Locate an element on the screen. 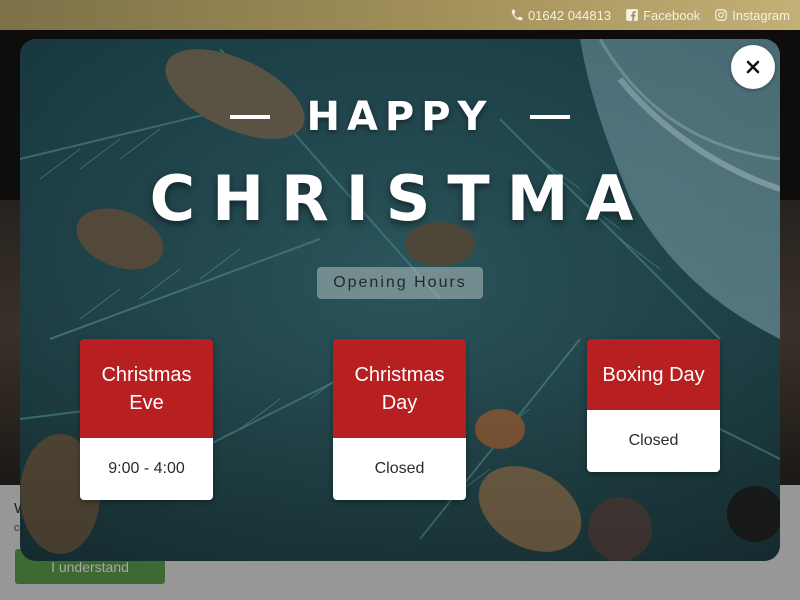 The image size is (800, 600). day-card-christmas-day: Christmas Day Closed is located at coordinates (399, 419).